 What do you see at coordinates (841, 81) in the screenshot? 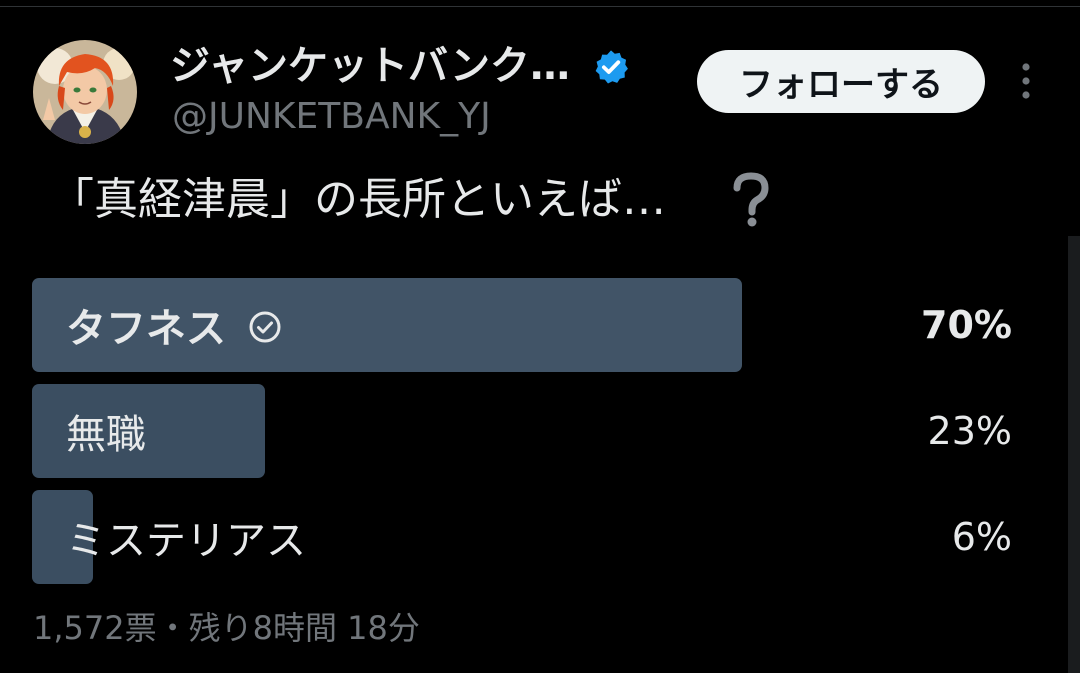
I see `follow-button: フォローする` at bounding box center [841, 81].